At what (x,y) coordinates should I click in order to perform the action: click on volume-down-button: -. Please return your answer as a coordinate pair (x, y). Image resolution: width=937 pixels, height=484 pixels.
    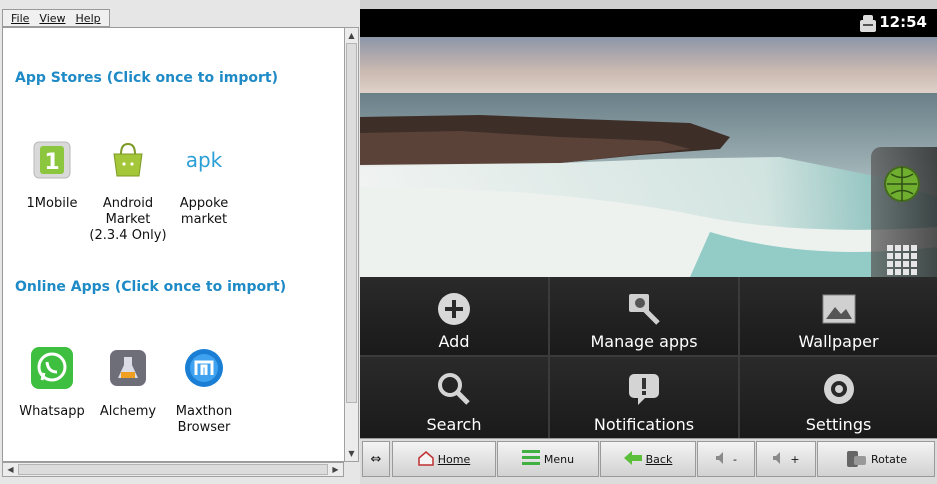
    Looking at the image, I should click on (726, 459).